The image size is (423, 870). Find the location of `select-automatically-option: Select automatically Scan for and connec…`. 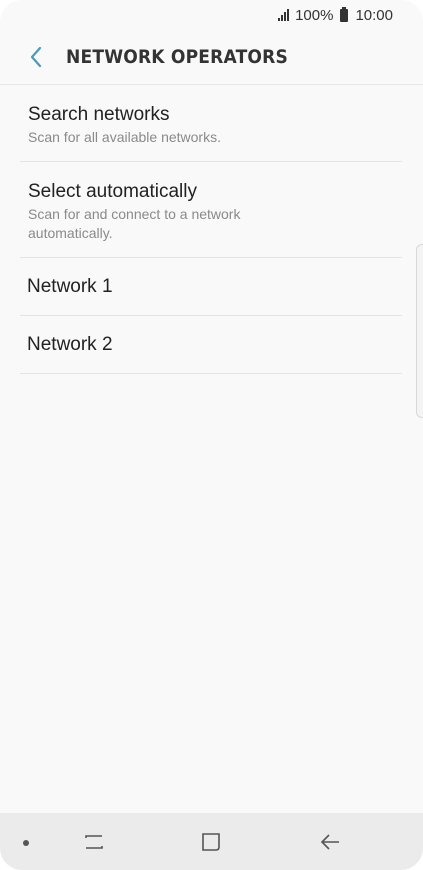

select-automatically-option: Select automatically Scan for and connec… is located at coordinates (211, 210).